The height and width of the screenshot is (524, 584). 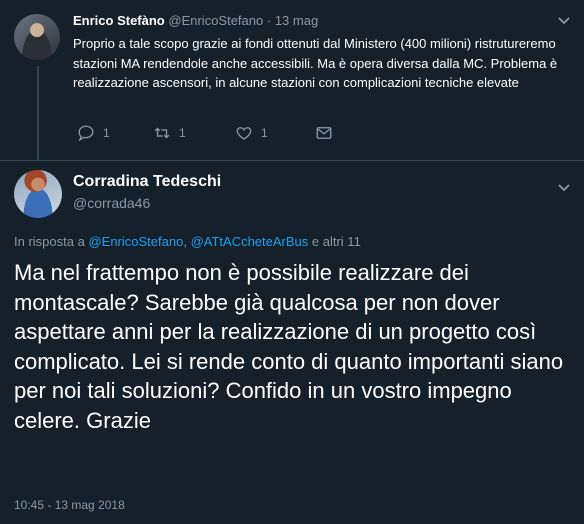 I want to click on author-name: Corradina Tedeschi, so click(x=147, y=182).